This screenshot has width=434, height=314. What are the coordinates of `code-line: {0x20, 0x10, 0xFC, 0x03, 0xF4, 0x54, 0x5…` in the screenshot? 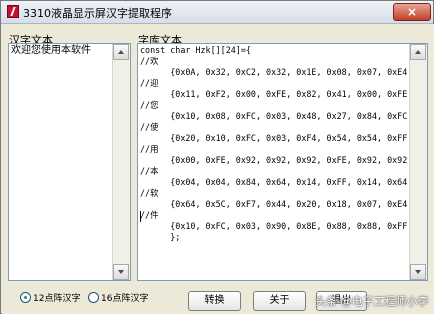 It's located at (284, 138).